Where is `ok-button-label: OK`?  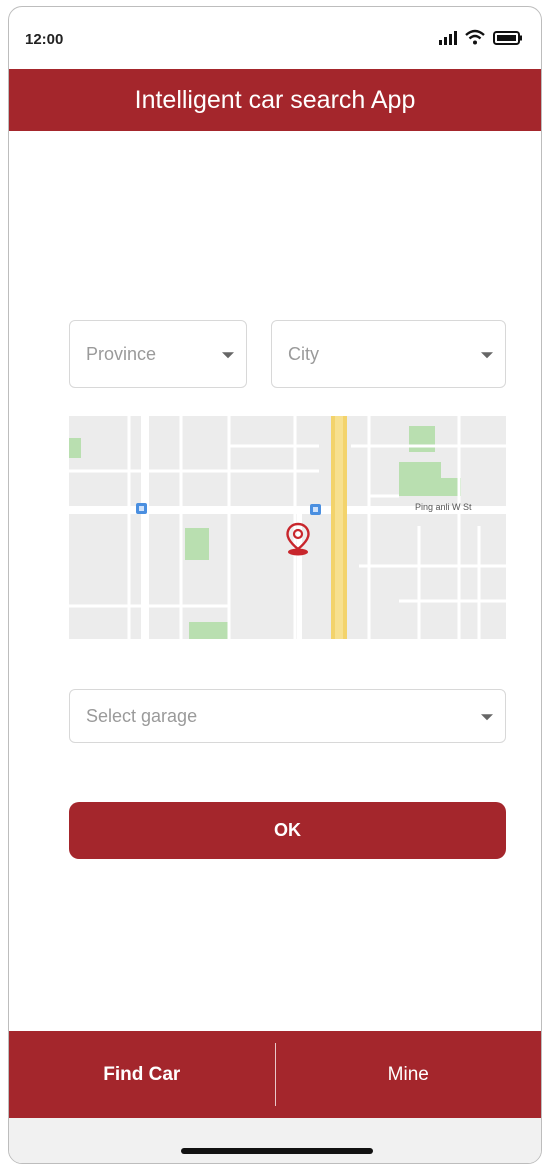
ok-button-label: OK is located at coordinates (287, 830).